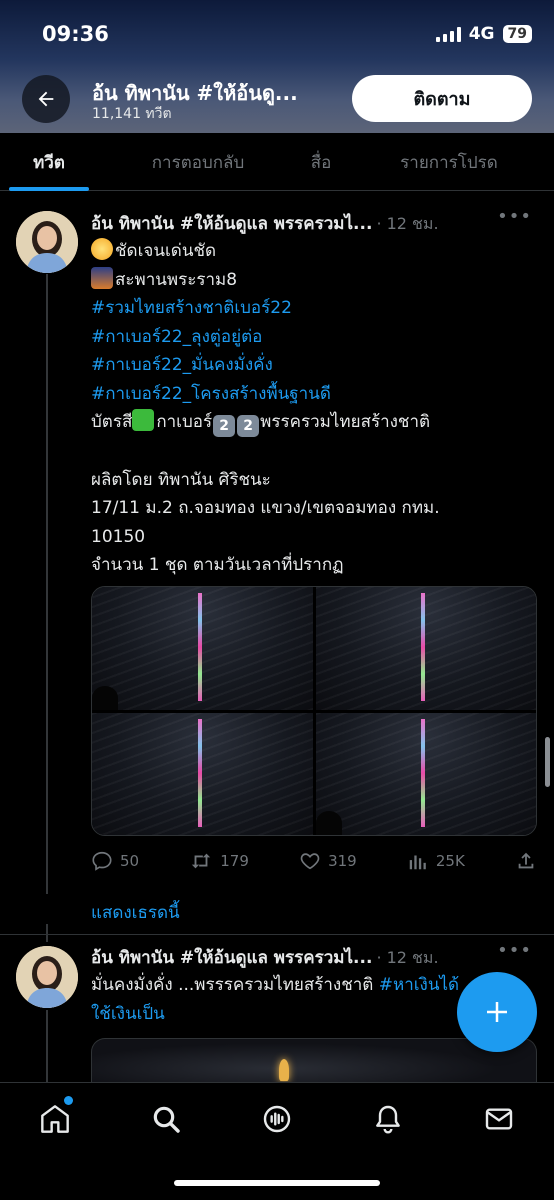 The height and width of the screenshot is (1200, 554). Describe the element at coordinates (547, 762) in the screenshot. I see `scrollbar` at that location.